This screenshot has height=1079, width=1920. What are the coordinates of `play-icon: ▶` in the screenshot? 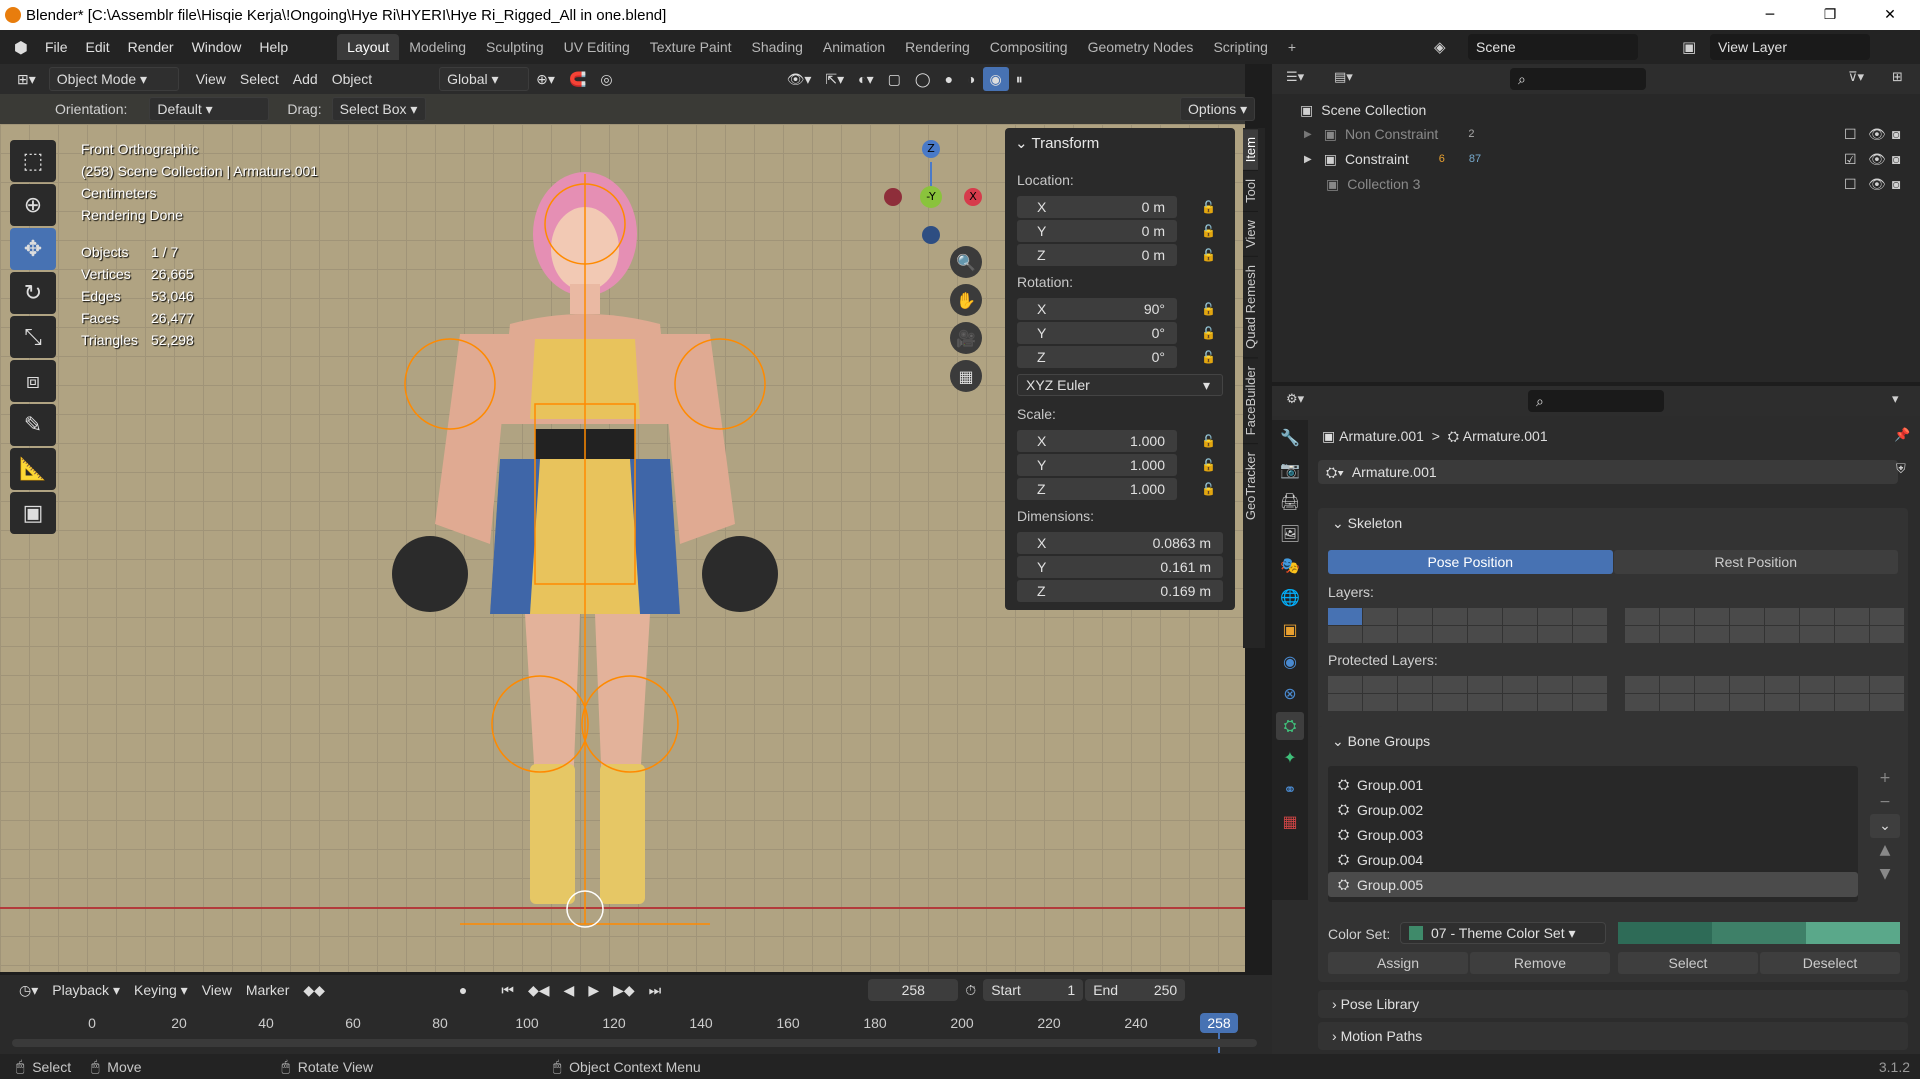 It's located at (593, 990).